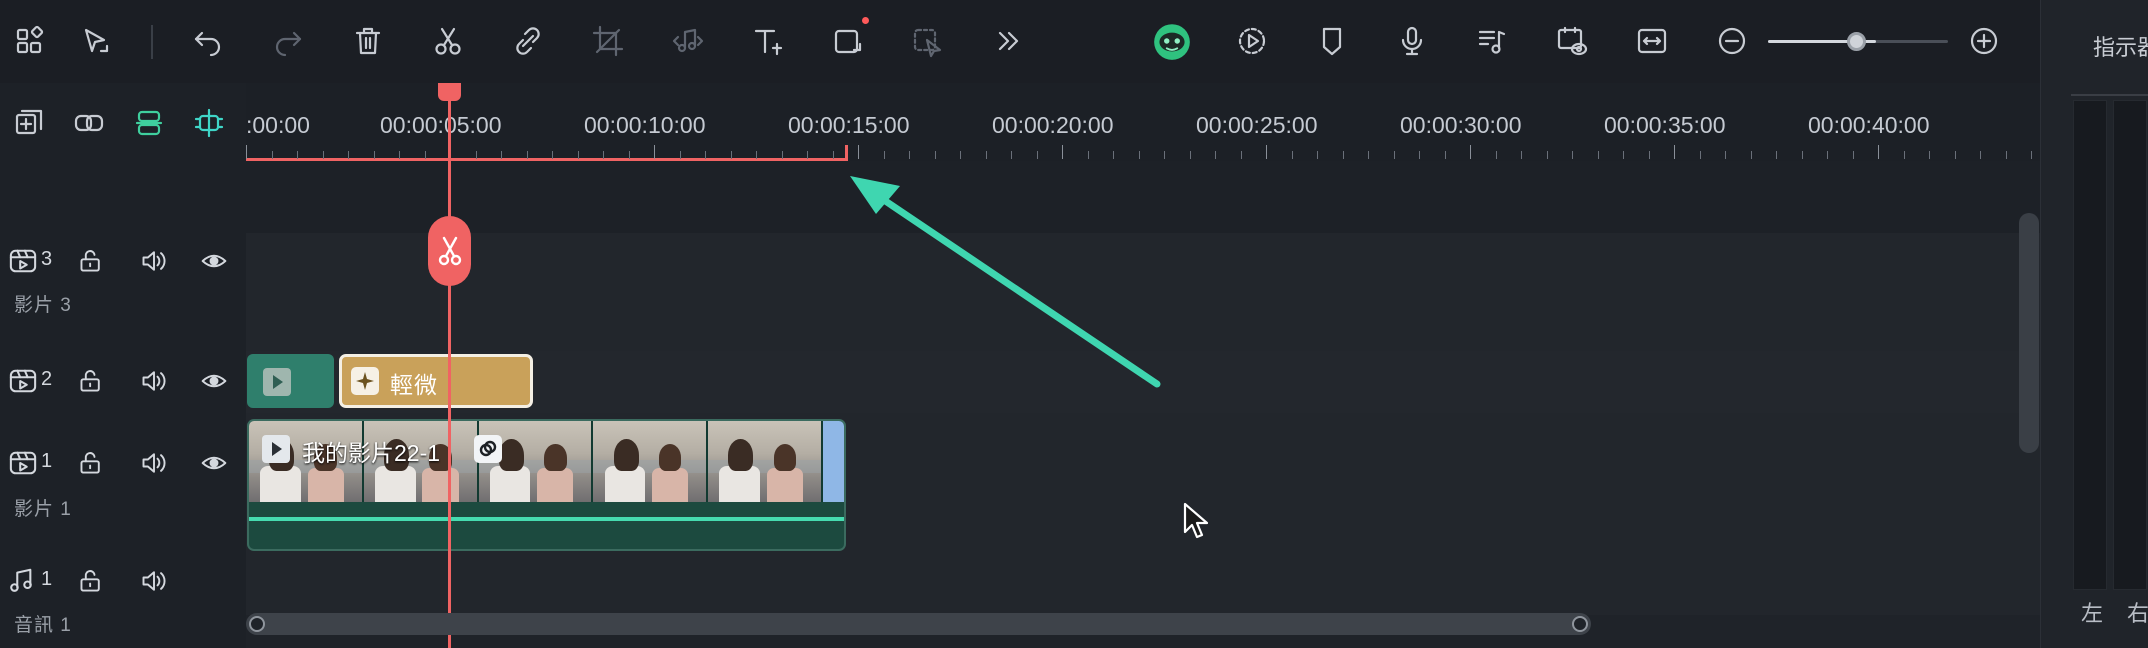 This screenshot has width=2148, height=648. Describe the element at coordinates (368, 41) in the screenshot. I see `delete-icon` at that location.